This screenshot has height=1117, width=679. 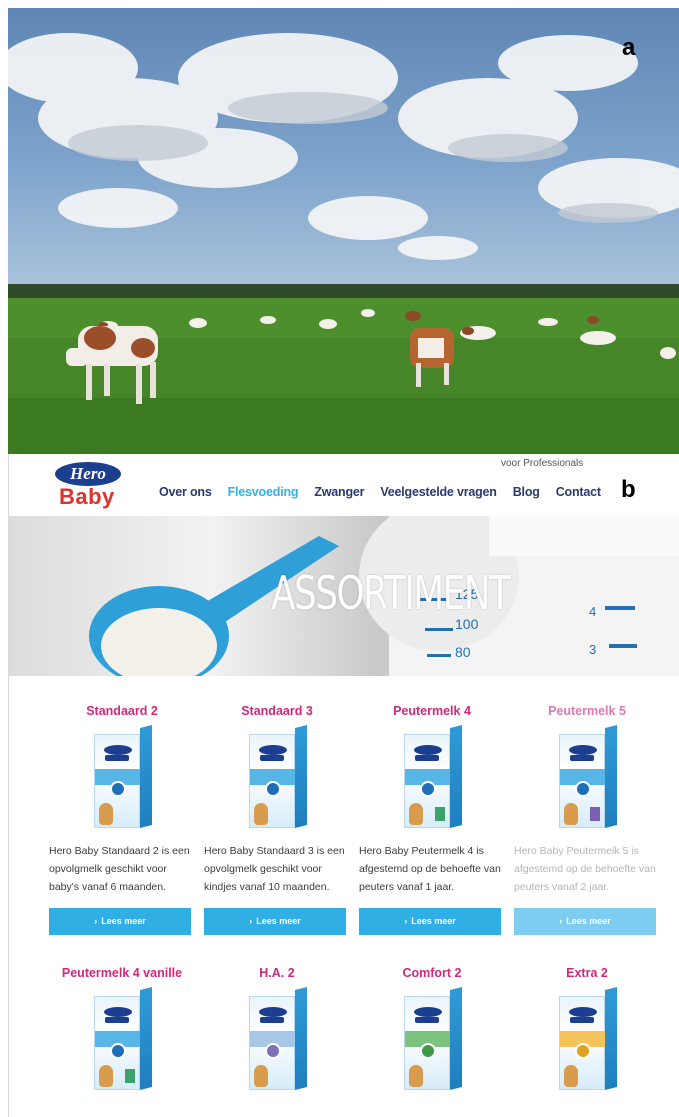 What do you see at coordinates (122, 711) in the screenshot?
I see `product-name: Standaard 2` at bounding box center [122, 711].